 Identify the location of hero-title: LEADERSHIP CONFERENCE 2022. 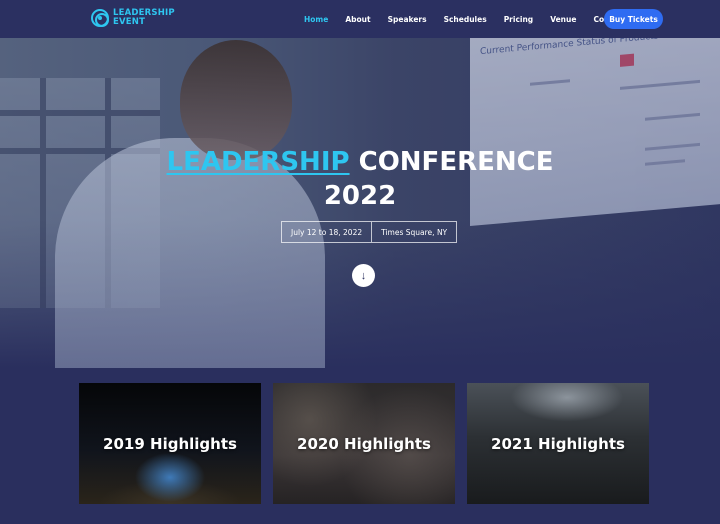
(360, 179).